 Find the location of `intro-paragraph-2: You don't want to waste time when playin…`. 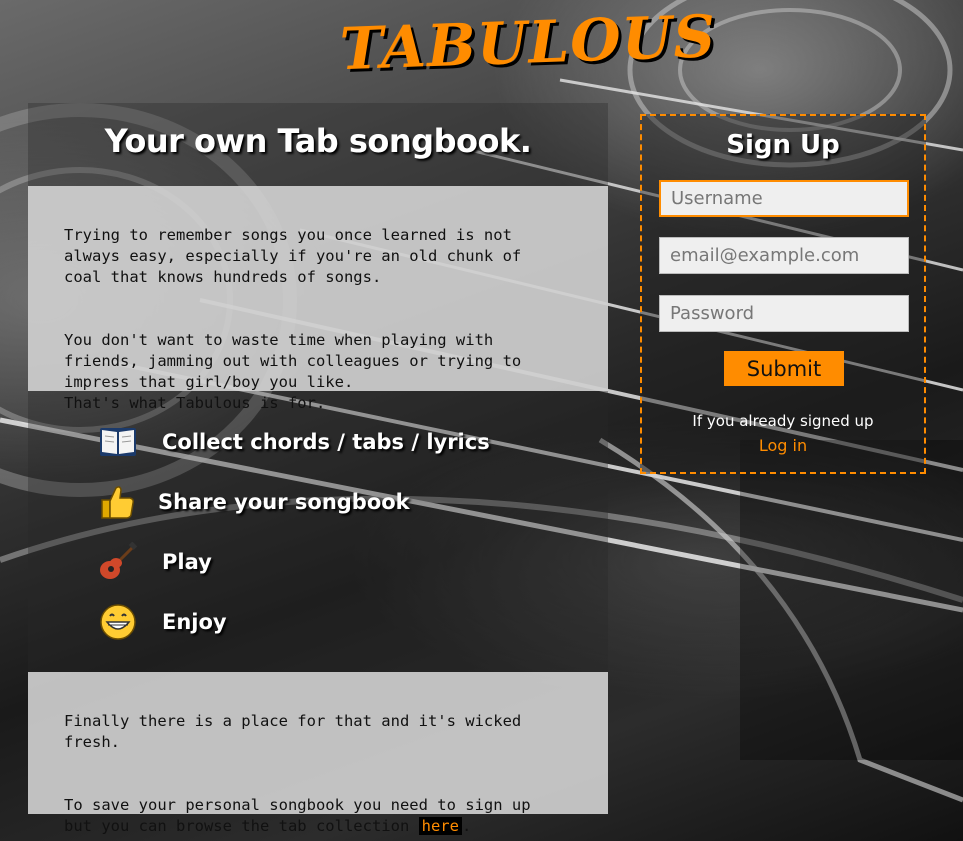

intro-paragraph-2: You don't want to waste time when playin… is located at coordinates (293, 371).